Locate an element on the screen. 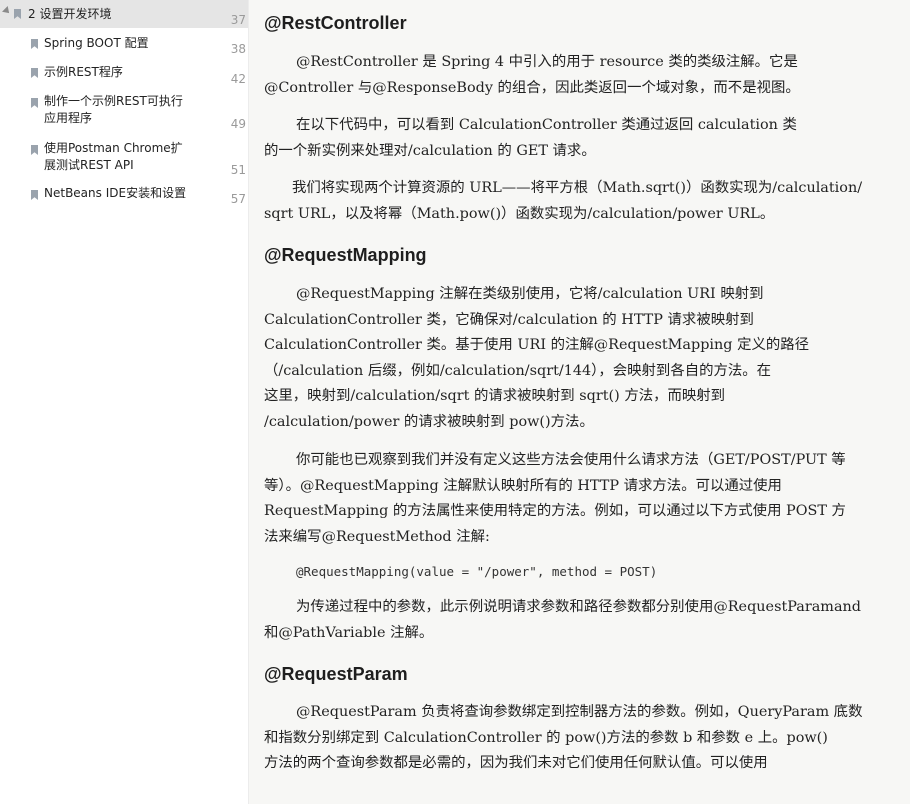 This screenshot has height=804, width=910. bookmark-page-number: 51 is located at coordinates (238, 170).